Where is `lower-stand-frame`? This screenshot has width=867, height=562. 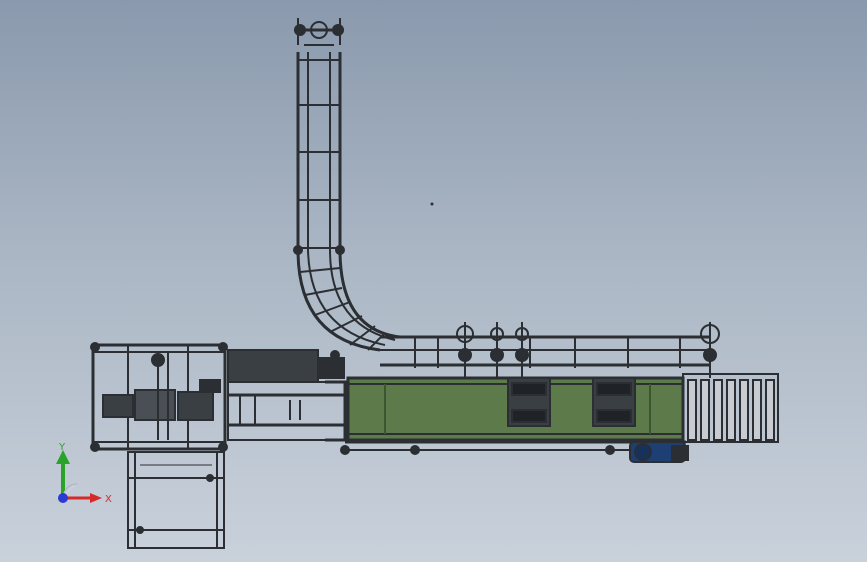
lower-stand-frame is located at coordinates (176, 500).